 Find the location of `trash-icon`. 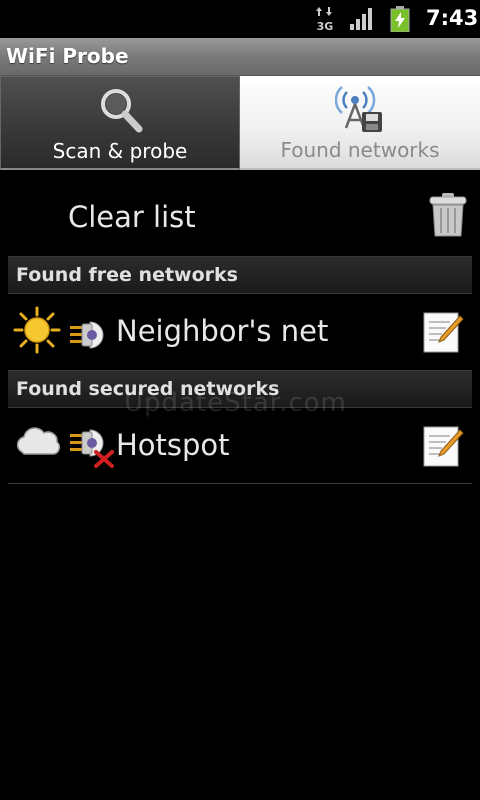

trash-icon is located at coordinates (448, 215).